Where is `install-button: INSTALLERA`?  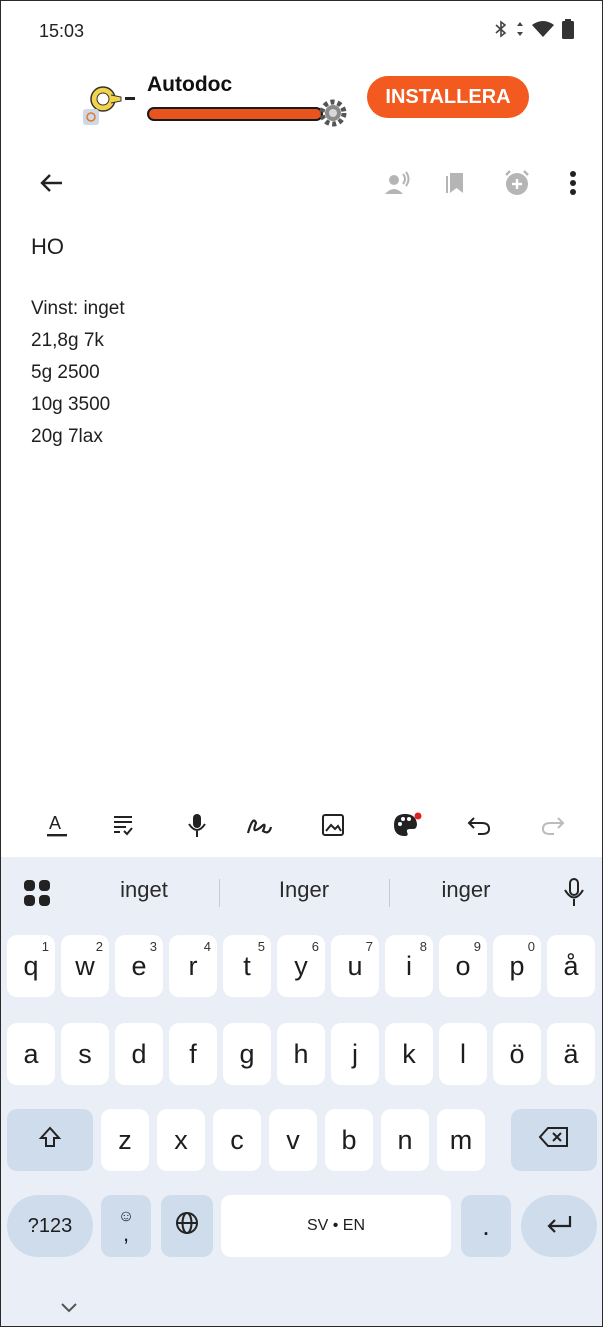 install-button: INSTALLERA is located at coordinates (448, 97).